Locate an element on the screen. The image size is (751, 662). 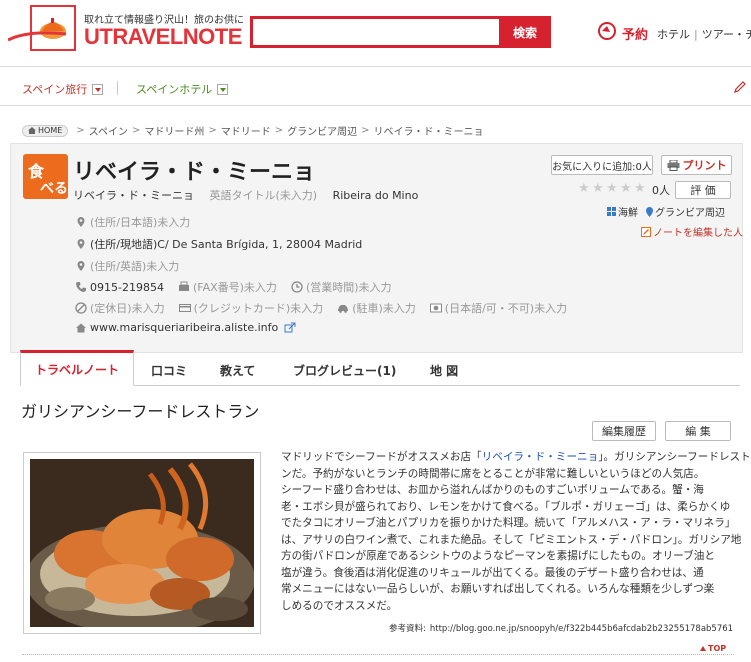
fax-icon is located at coordinates (183, 286).